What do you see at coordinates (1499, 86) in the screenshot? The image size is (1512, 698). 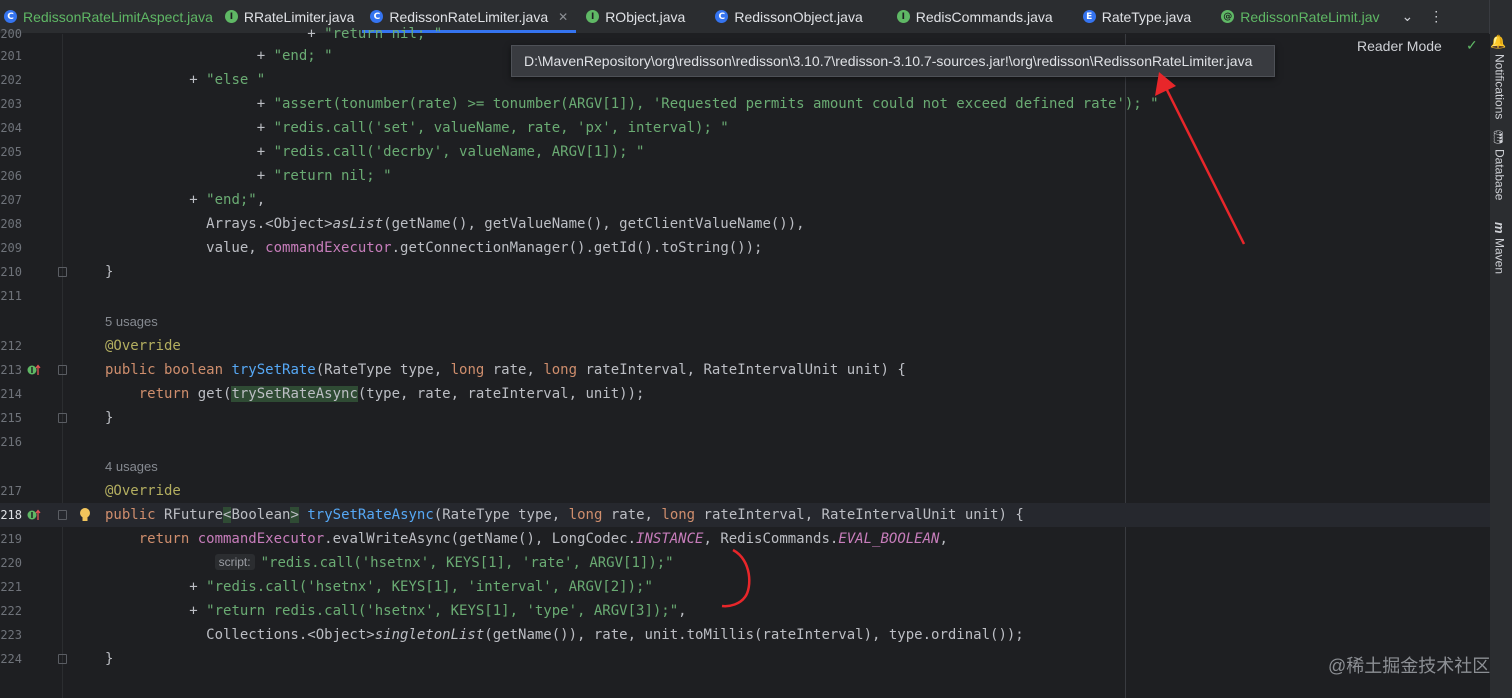 I see `tool-label: Notifications` at bounding box center [1499, 86].